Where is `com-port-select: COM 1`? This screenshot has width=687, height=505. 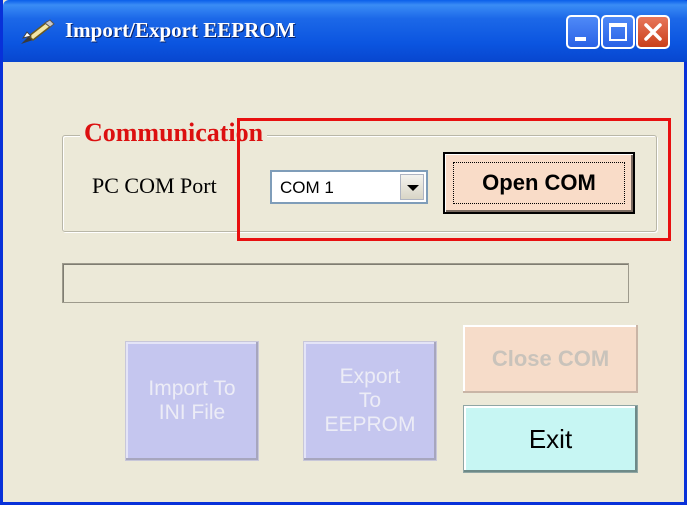
com-port-select: COM 1 is located at coordinates (349, 187).